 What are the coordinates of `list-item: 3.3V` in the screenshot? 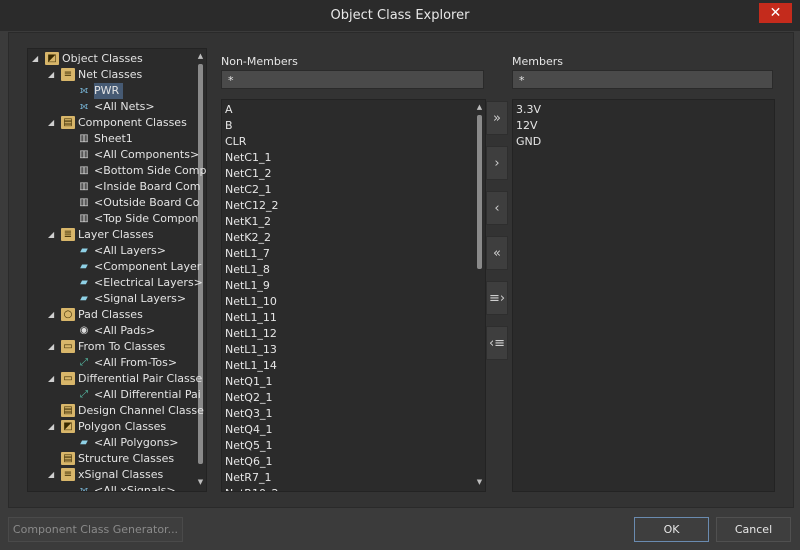 It's located at (528, 110).